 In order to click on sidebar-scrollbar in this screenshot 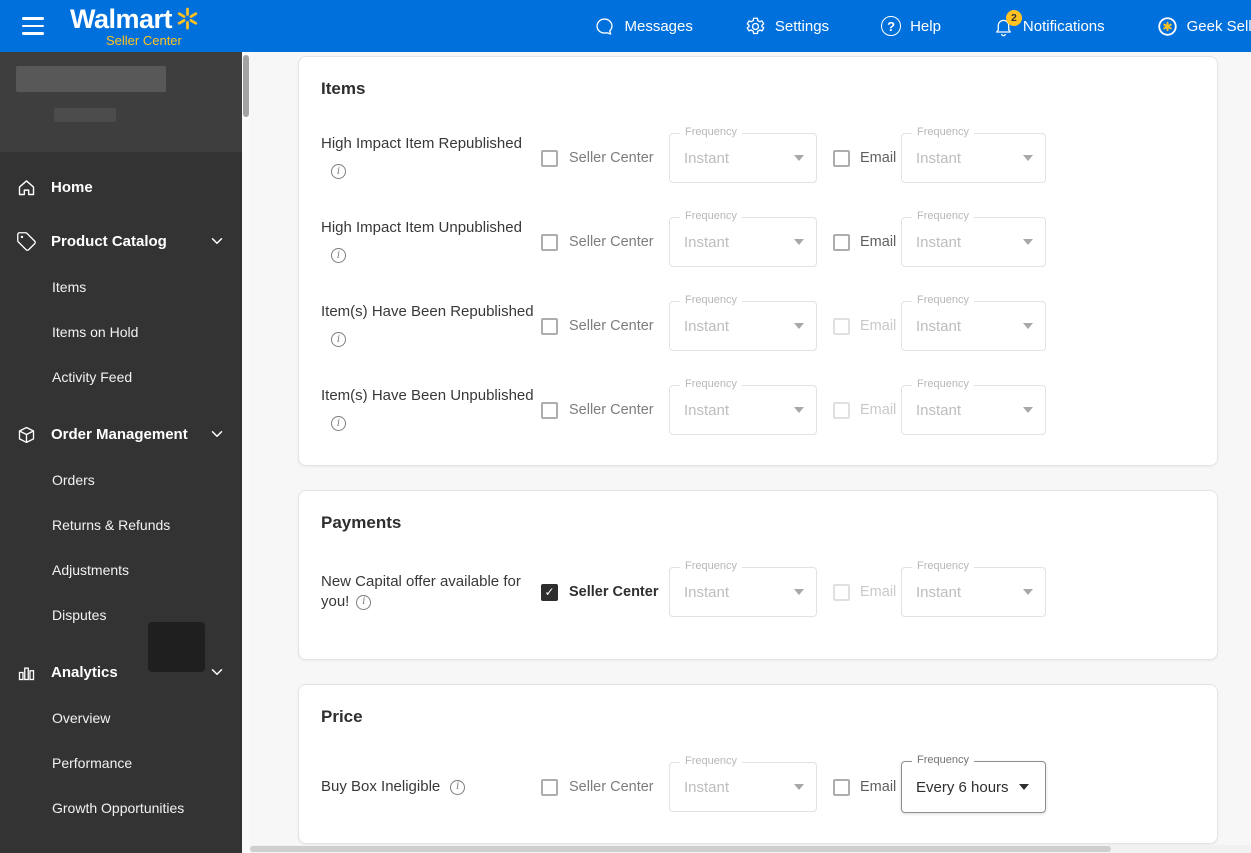, I will do `click(246, 452)`.